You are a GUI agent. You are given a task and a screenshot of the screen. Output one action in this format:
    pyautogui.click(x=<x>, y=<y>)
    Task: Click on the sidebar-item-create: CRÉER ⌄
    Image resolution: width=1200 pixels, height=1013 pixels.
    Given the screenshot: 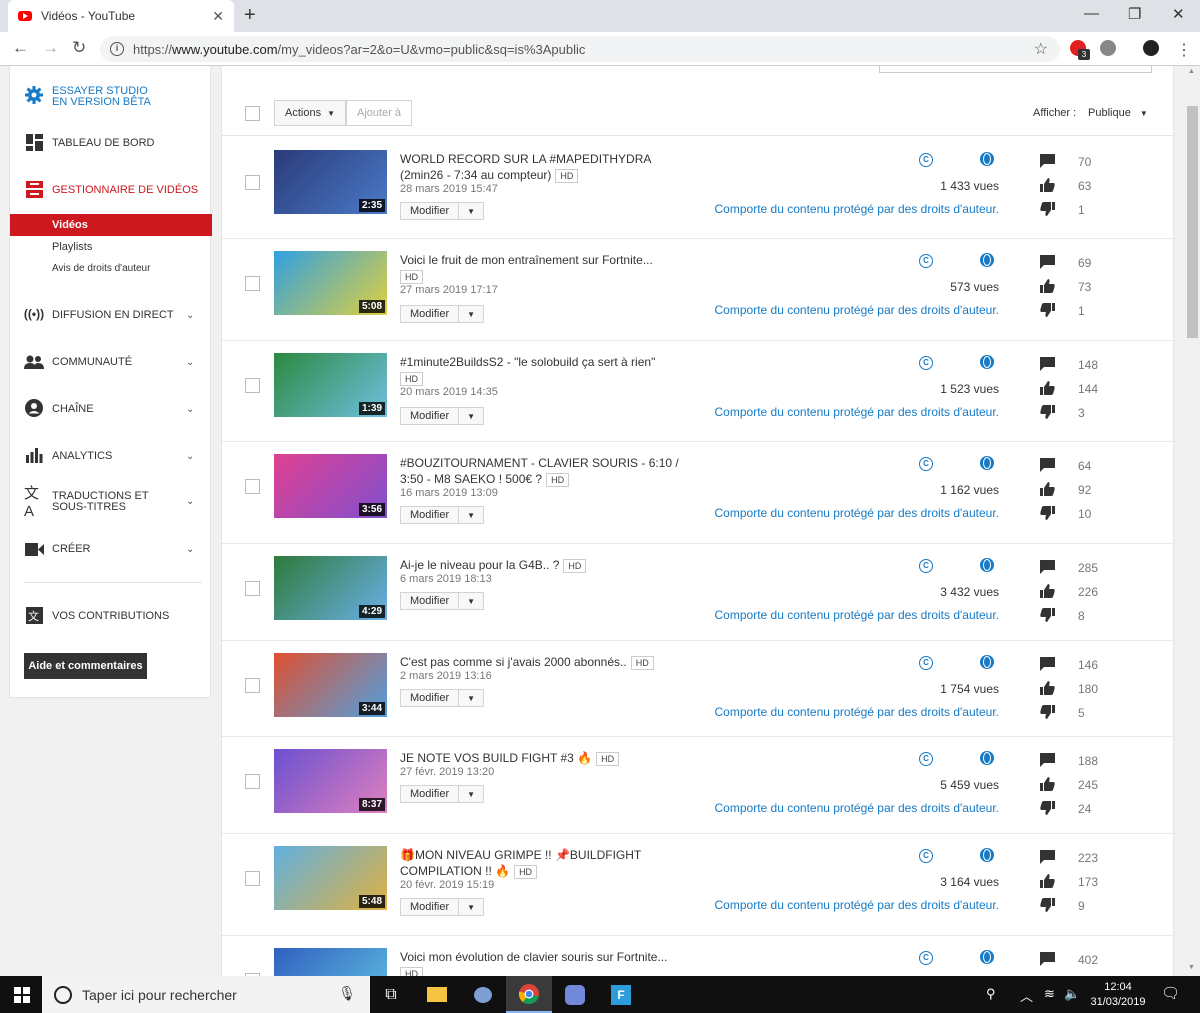 What is the action you would take?
    pyautogui.click(x=111, y=549)
    